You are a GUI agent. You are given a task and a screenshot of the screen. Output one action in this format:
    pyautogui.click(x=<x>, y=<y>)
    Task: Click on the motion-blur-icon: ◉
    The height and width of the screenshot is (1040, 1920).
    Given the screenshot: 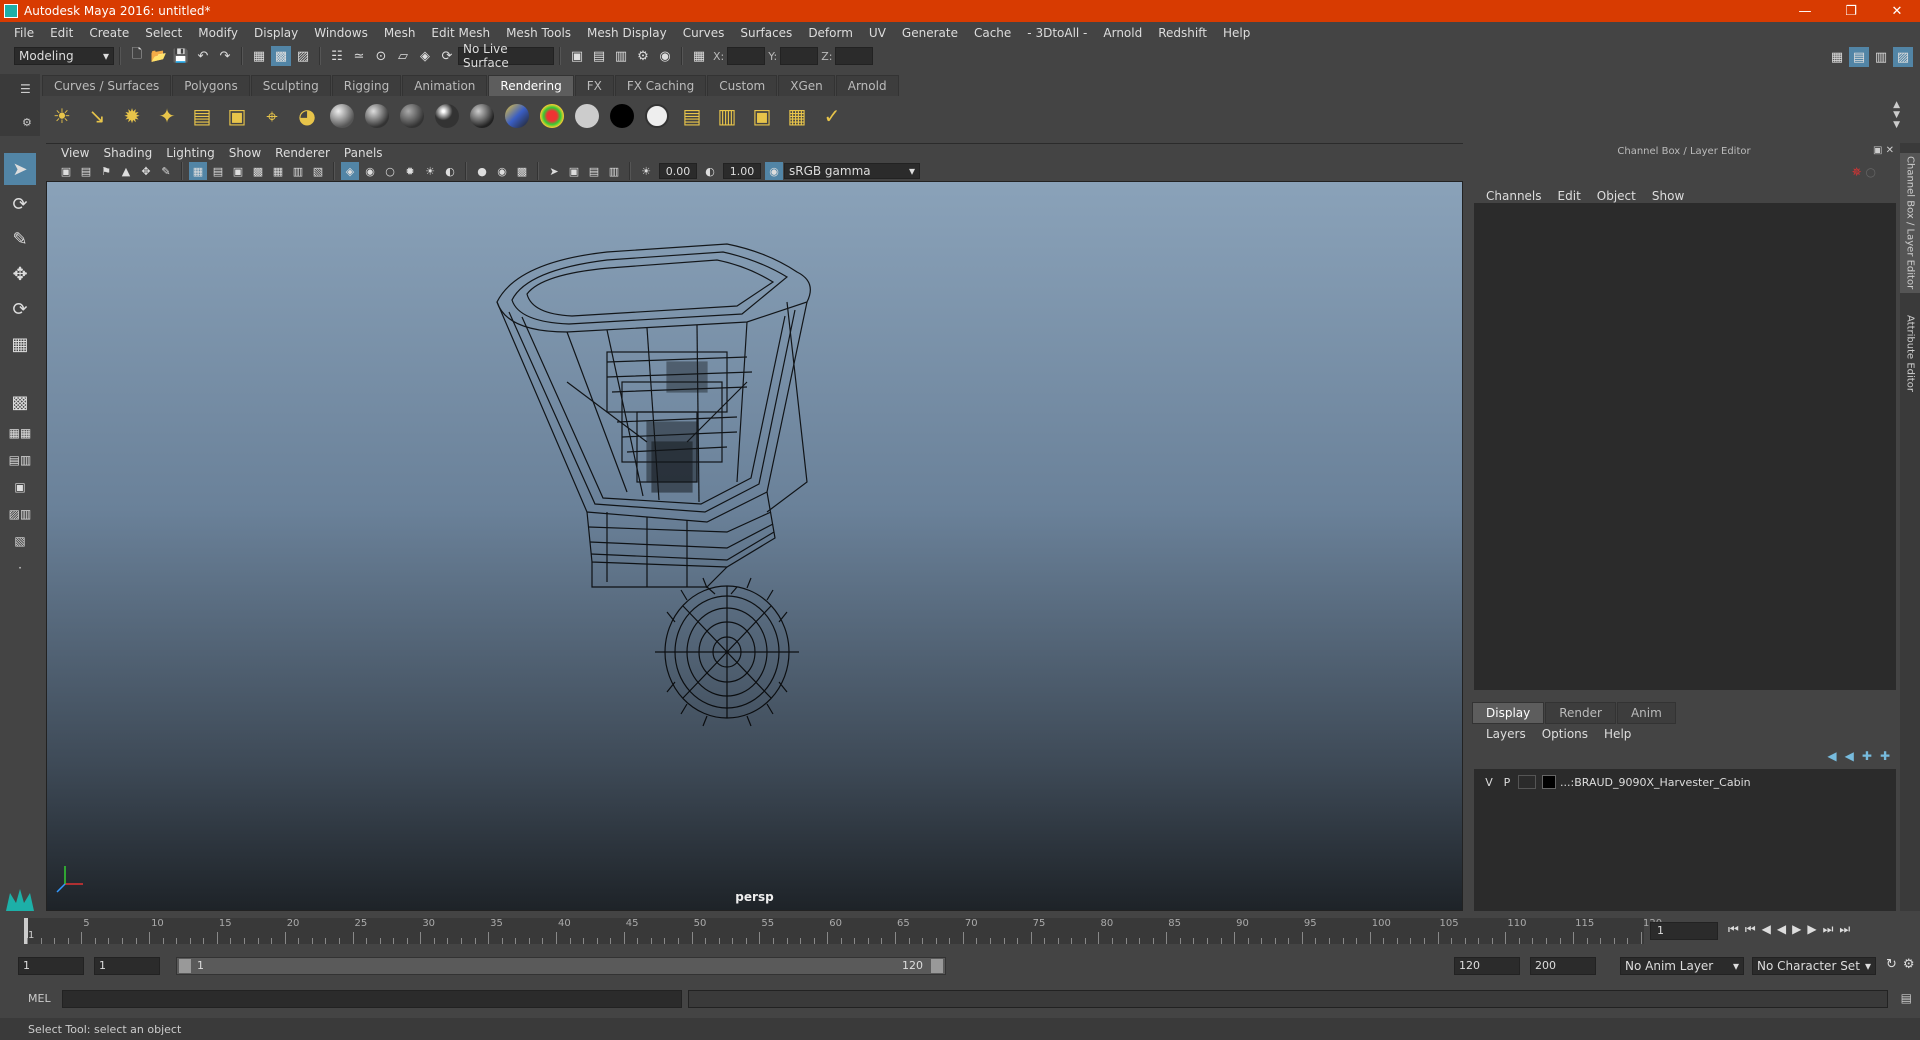 What is the action you would take?
    pyautogui.click(x=502, y=171)
    